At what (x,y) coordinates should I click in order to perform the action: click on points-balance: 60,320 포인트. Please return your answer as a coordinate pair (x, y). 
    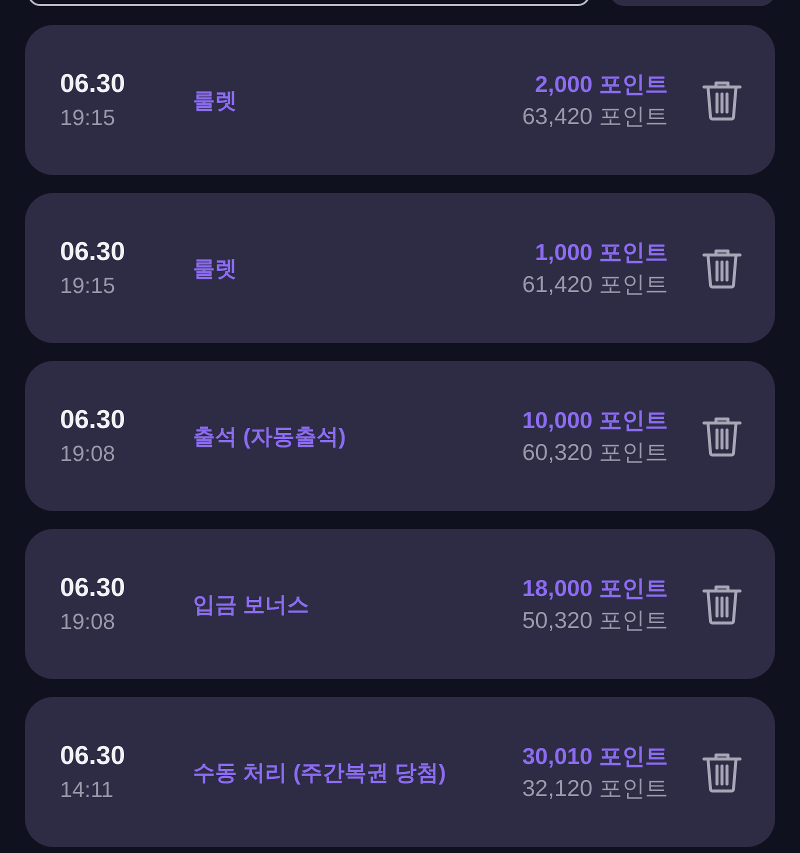
    Looking at the image, I should click on (595, 452).